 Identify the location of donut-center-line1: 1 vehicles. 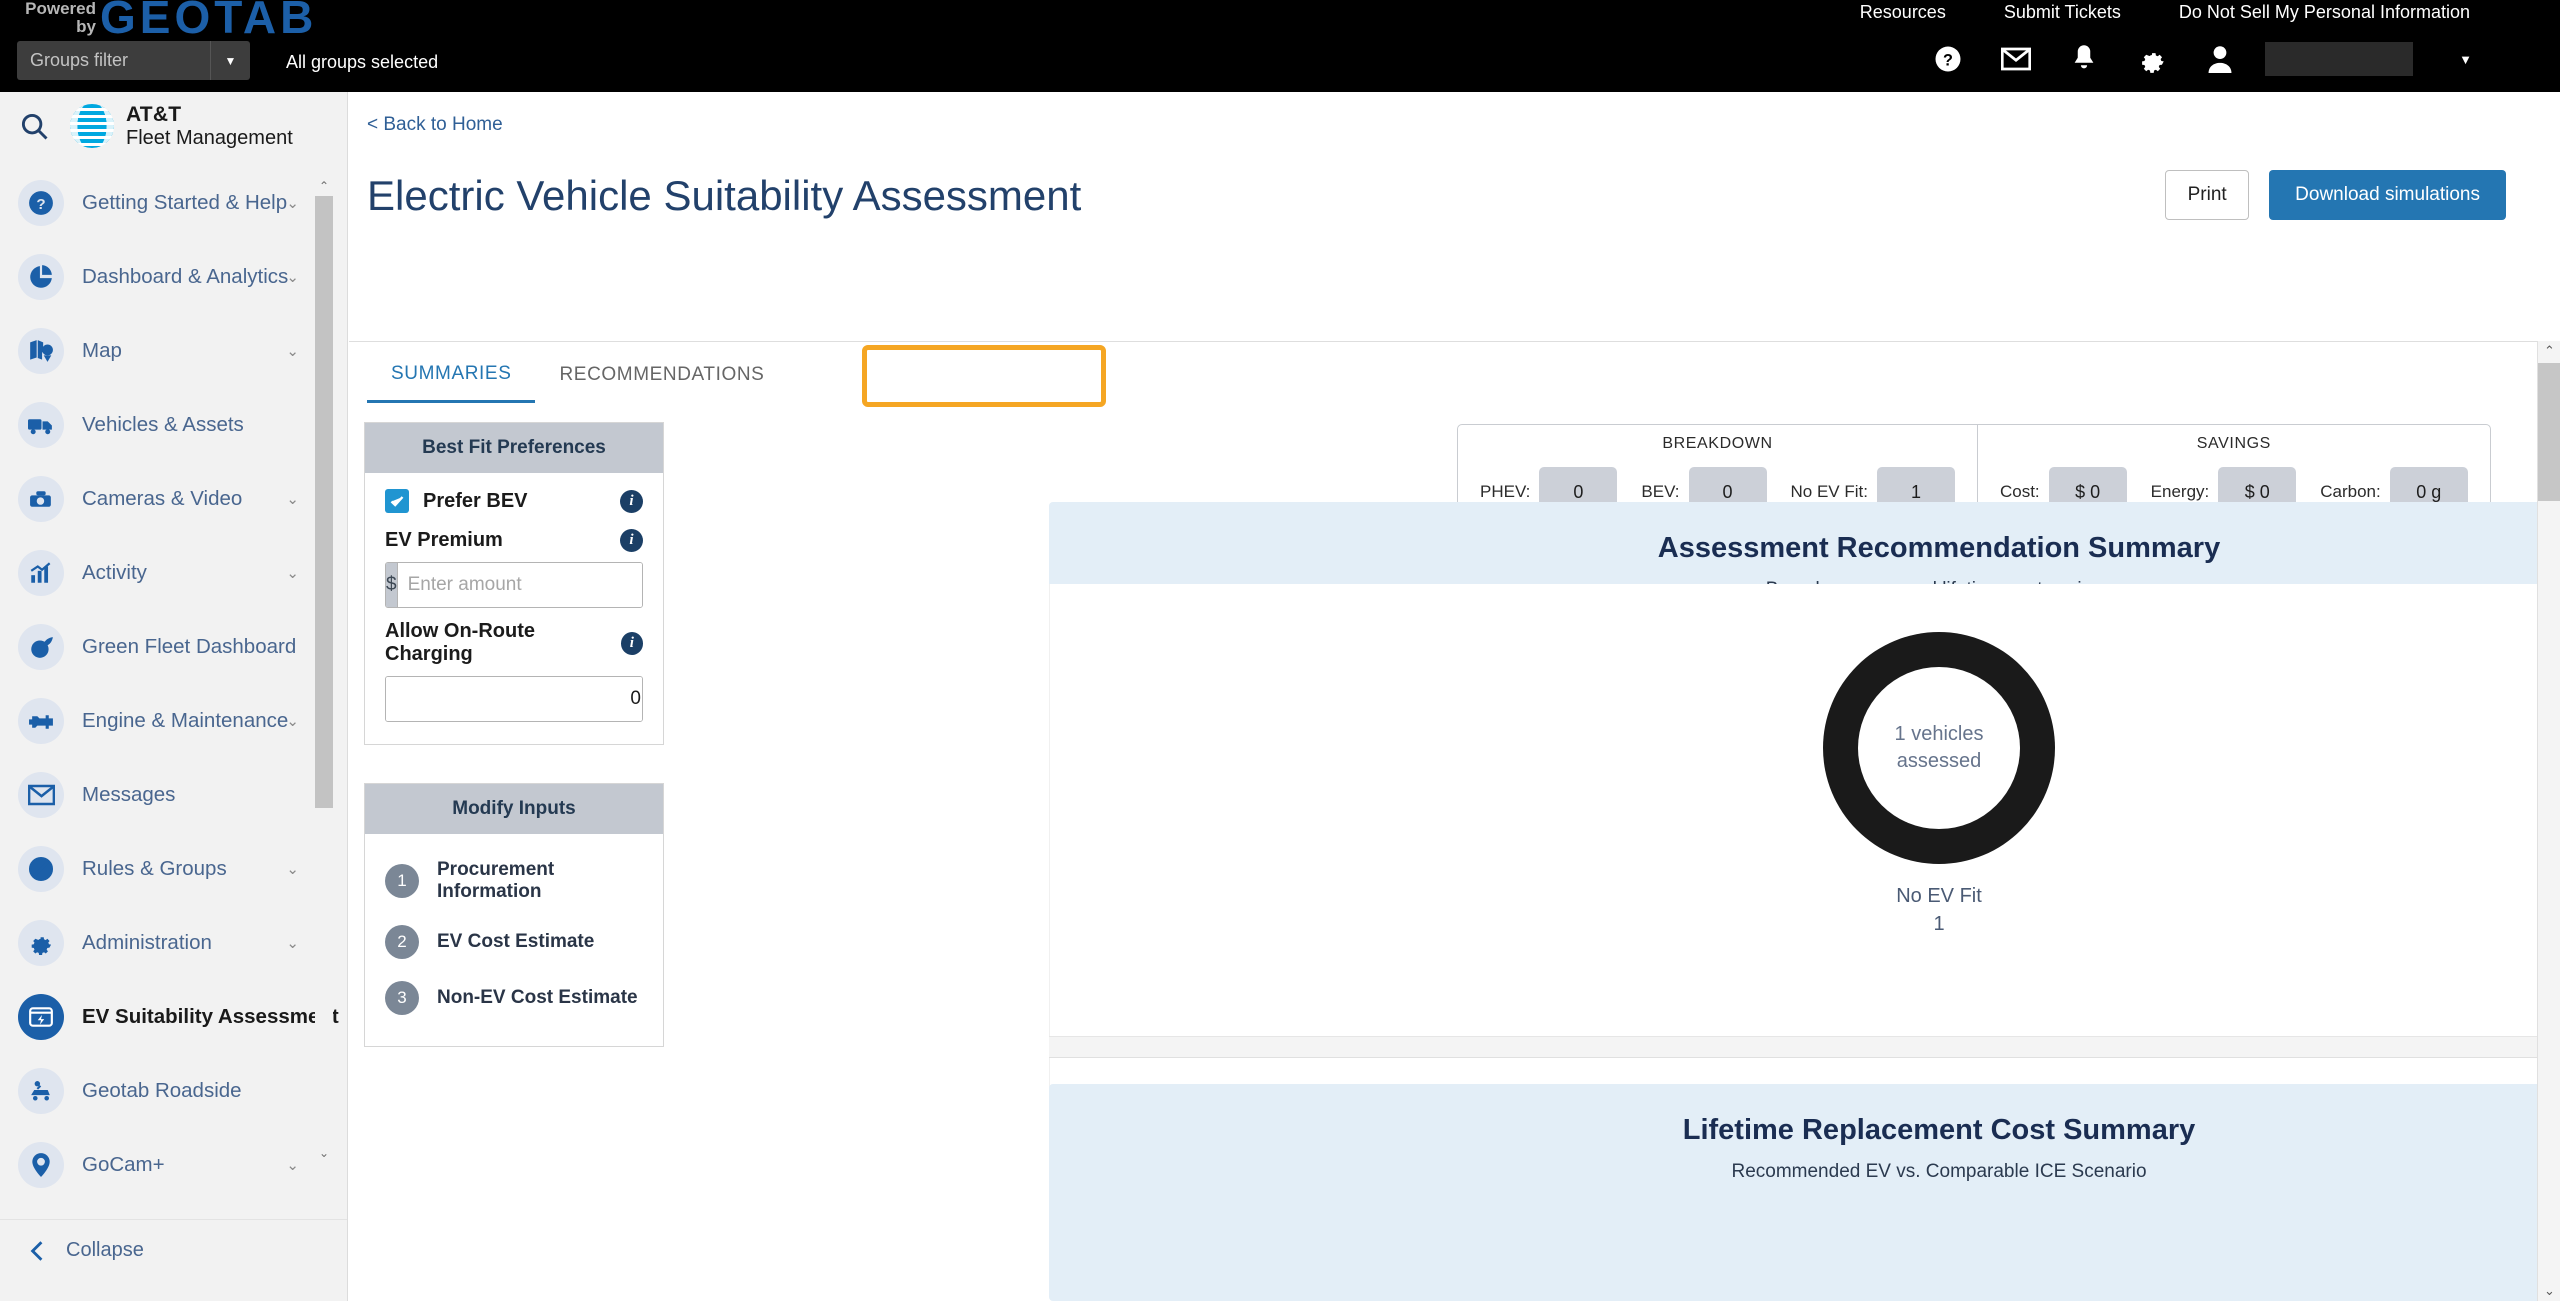
(1939, 734).